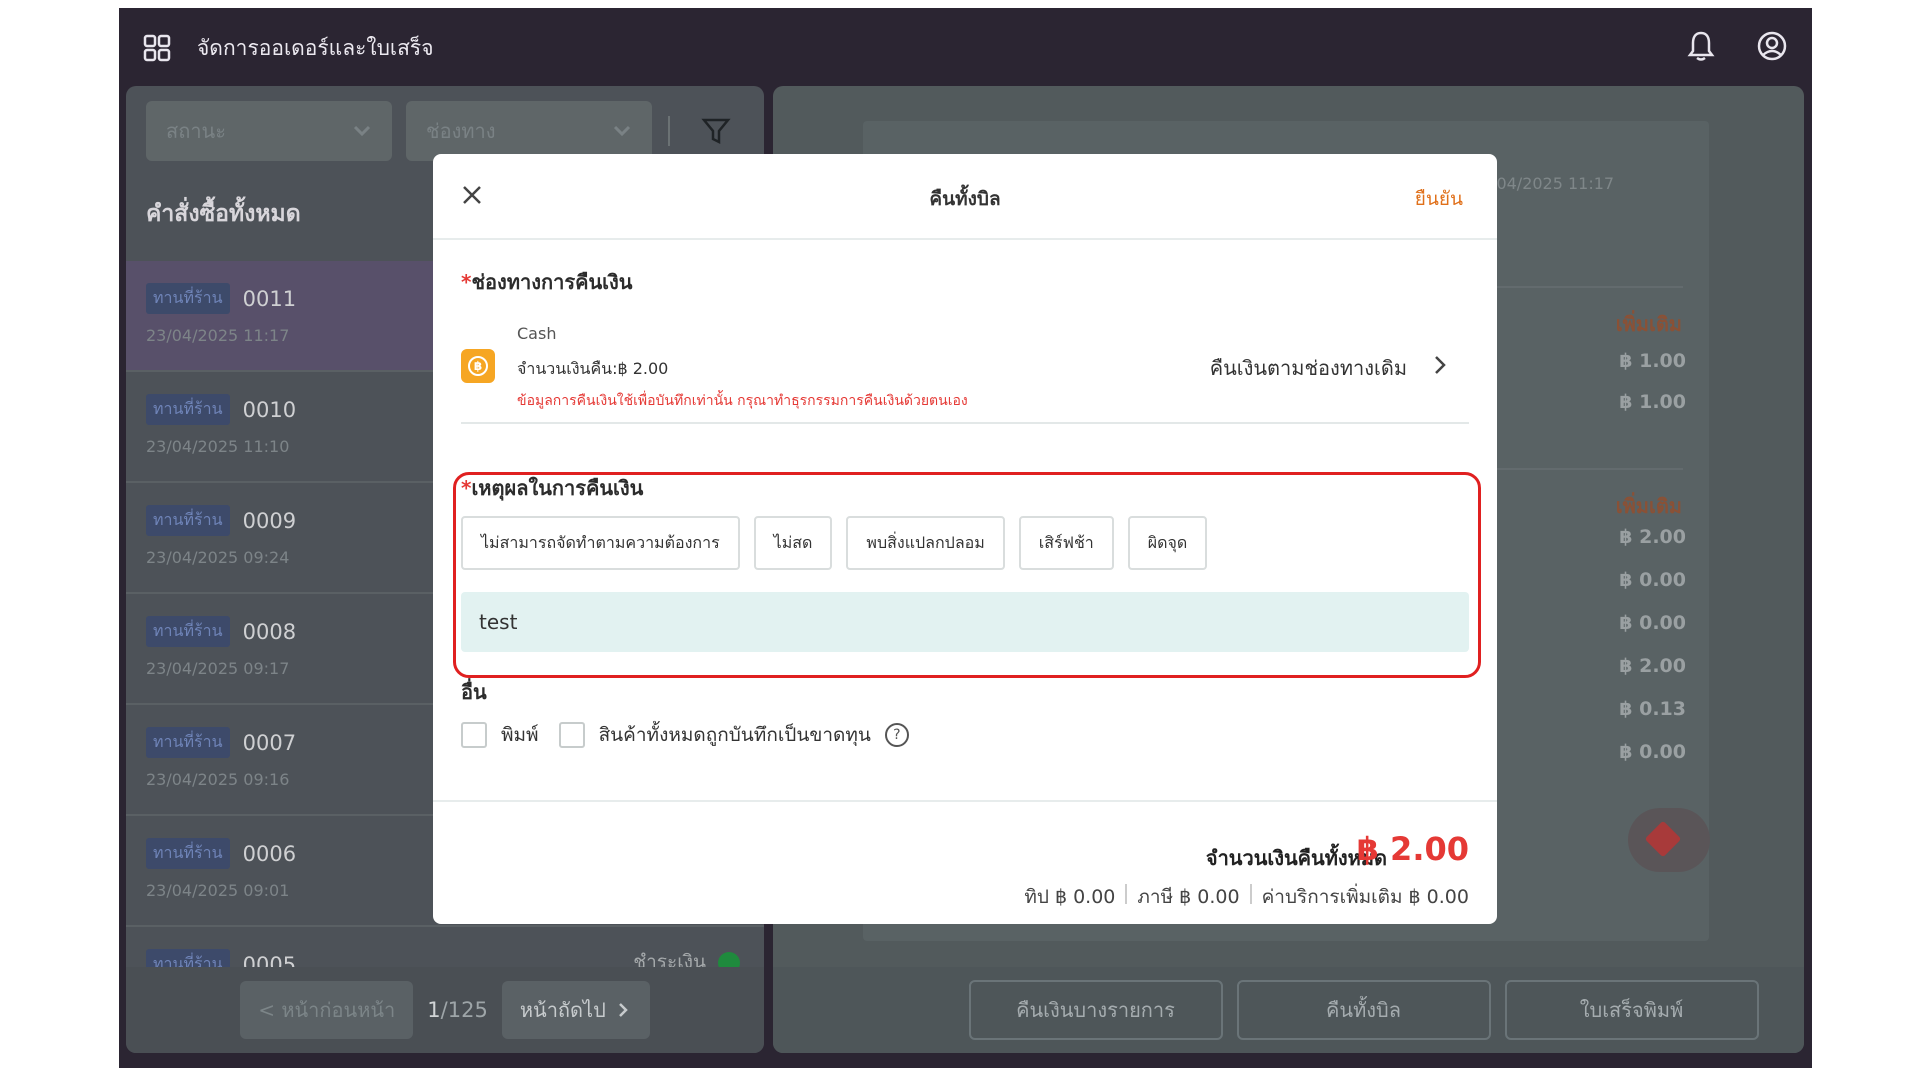 The width and height of the screenshot is (1920, 1080). I want to click on floating-action-button, so click(1669, 840).